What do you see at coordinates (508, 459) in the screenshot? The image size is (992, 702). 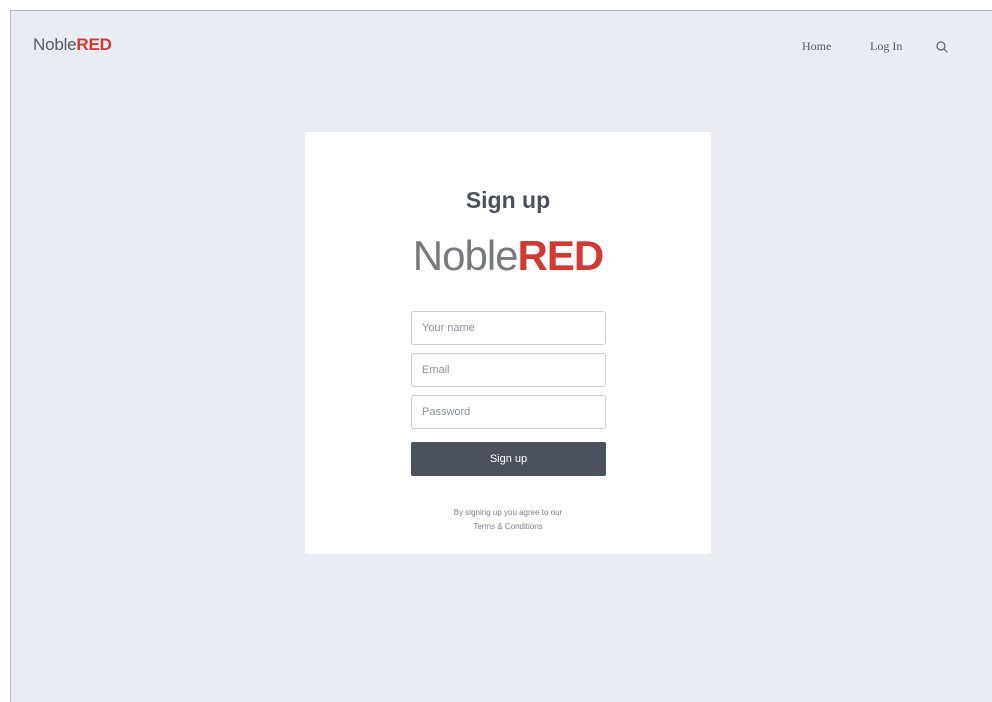 I see `signup-button: Sign up` at bounding box center [508, 459].